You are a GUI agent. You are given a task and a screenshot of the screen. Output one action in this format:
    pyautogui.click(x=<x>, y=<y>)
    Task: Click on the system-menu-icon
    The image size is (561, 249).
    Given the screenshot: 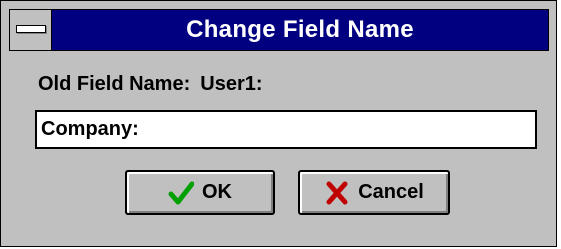 What is the action you would take?
    pyautogui.click(x=31, y=29)
    